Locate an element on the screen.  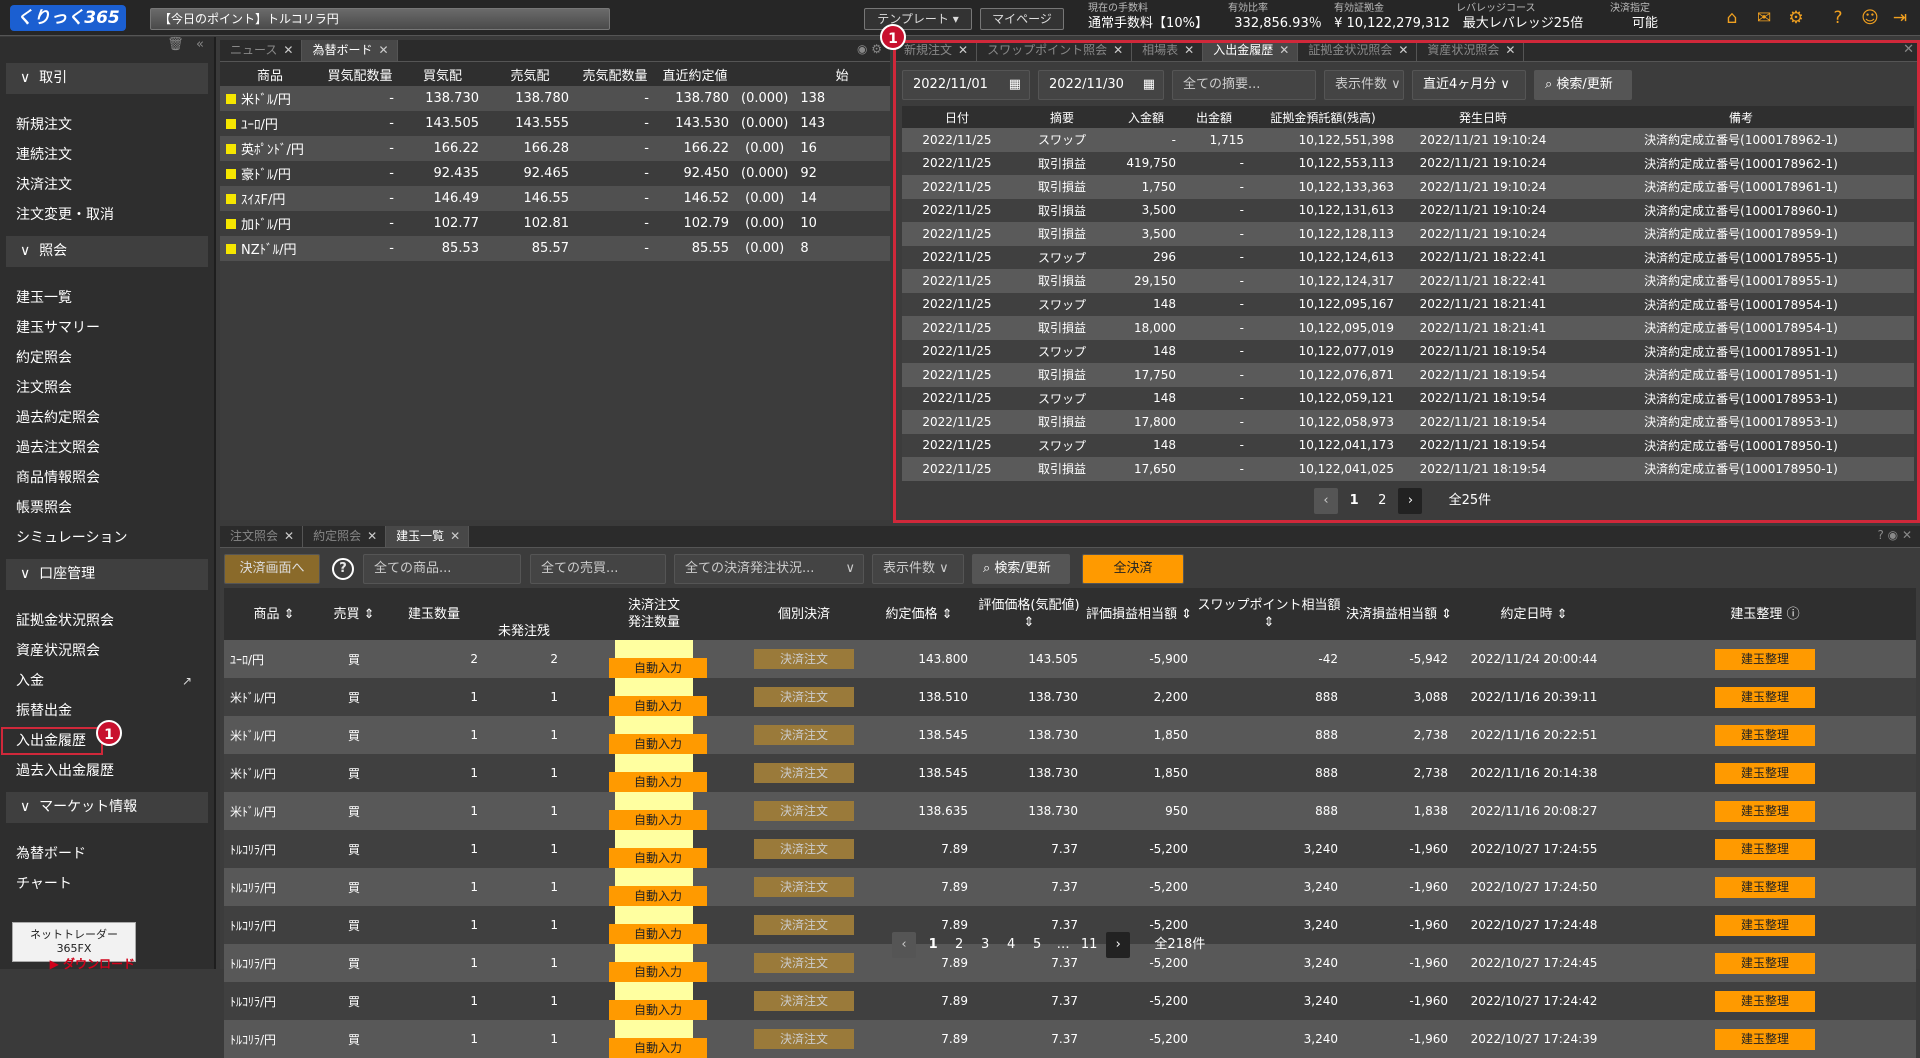
col-price: 約定価格 ⇕ is located at coordinates (919, 614).